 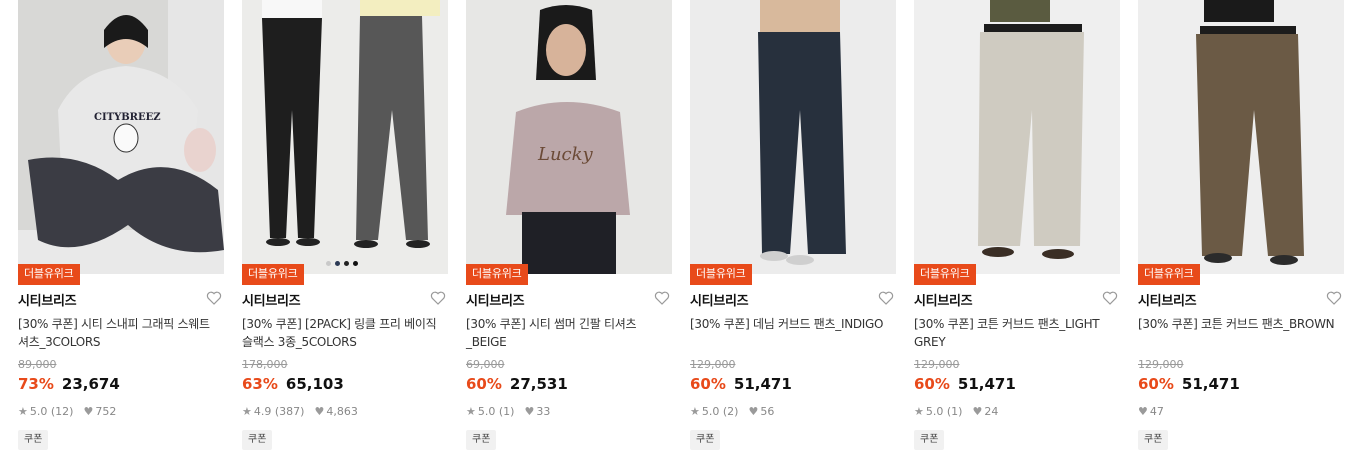 I want to click on like-count: 752, so click(x=106, y=411).